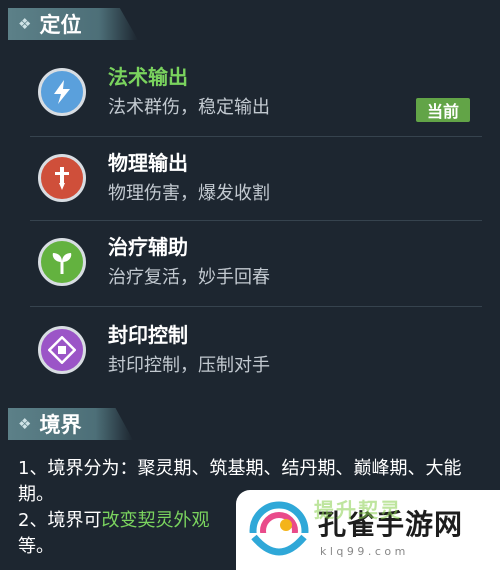 Image resolution: width=500 pixels, height=570 pixels. Describe the element at coordinates (189, 193) in the screenshot. I see `role-desc: 物理伤害，爆发收割` at that location.